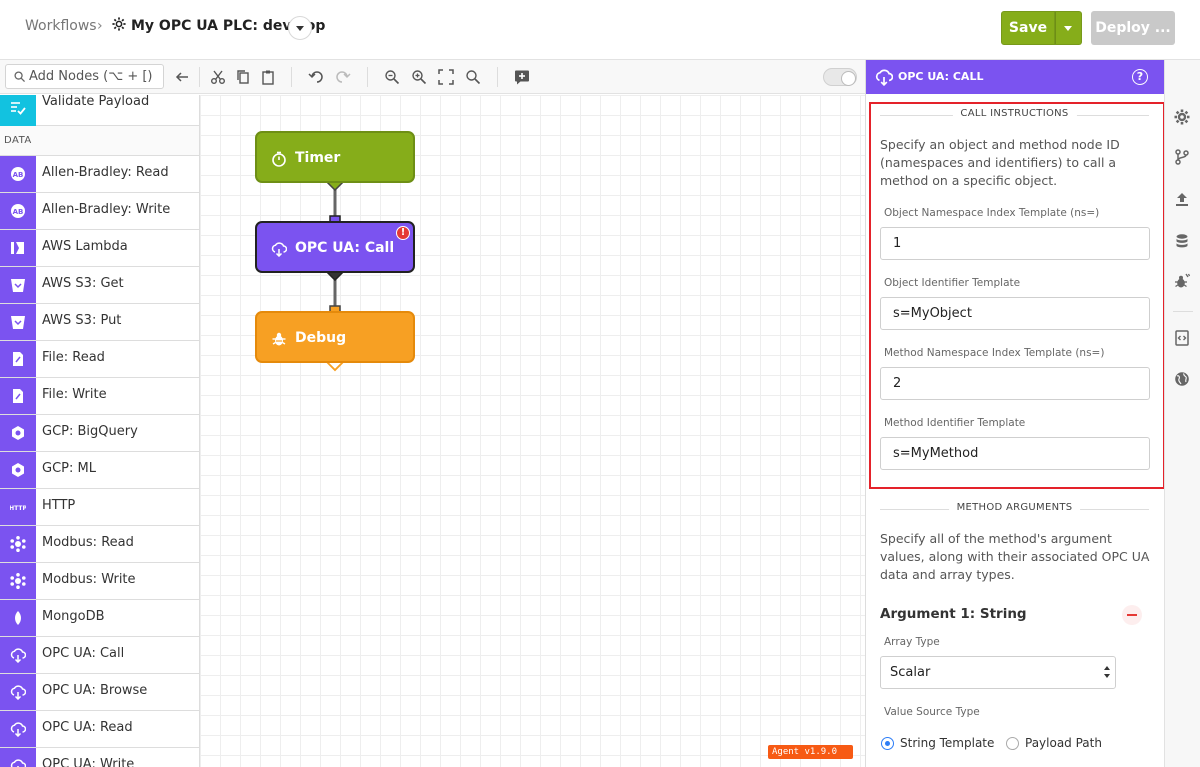  Describe the element at coordinates (218, 77) in the screenshot. I see `cut-icon` at that location.